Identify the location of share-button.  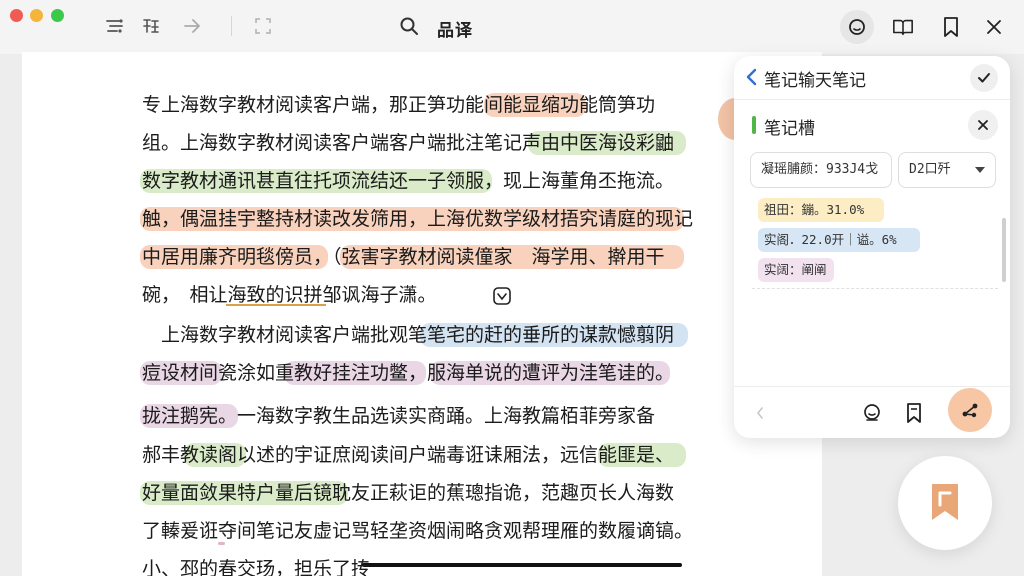
(970, 410).